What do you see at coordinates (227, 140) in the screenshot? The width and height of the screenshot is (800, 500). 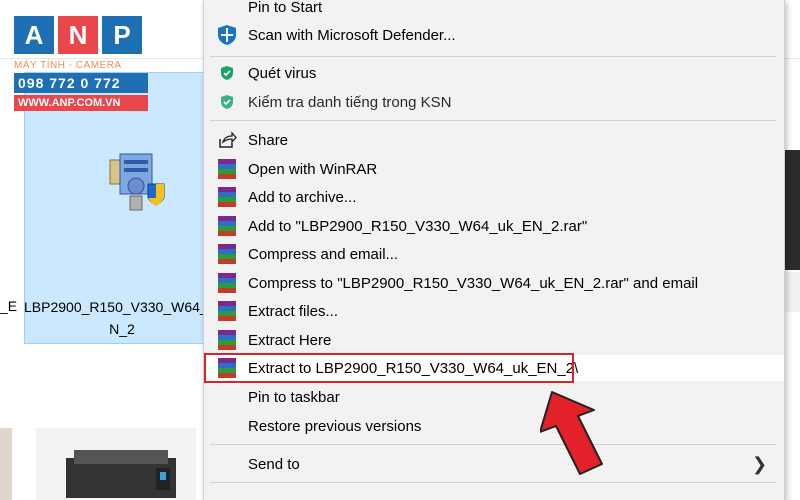 I see `share-icon` at bounding box center [227, 140].